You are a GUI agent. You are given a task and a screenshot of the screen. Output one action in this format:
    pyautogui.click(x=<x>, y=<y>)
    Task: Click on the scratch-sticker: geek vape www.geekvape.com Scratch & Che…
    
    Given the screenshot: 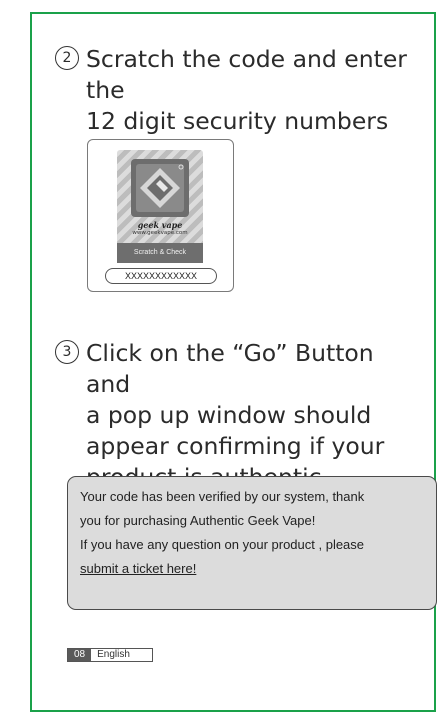 What is the action you would take?
    pyautogui.click(x=160, y=206)
    